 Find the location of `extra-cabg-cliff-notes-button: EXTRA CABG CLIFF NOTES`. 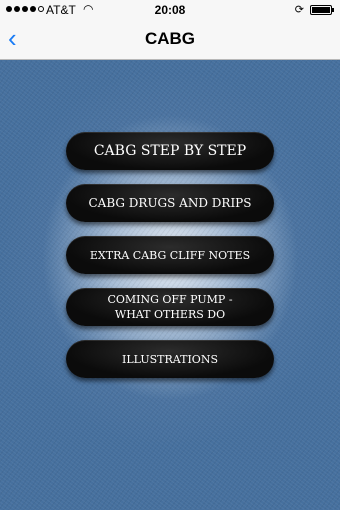

extra-cabg-cliff-notes-button: EXTRA CABG CLIFF NOTES is located at coordinates (170, 255).